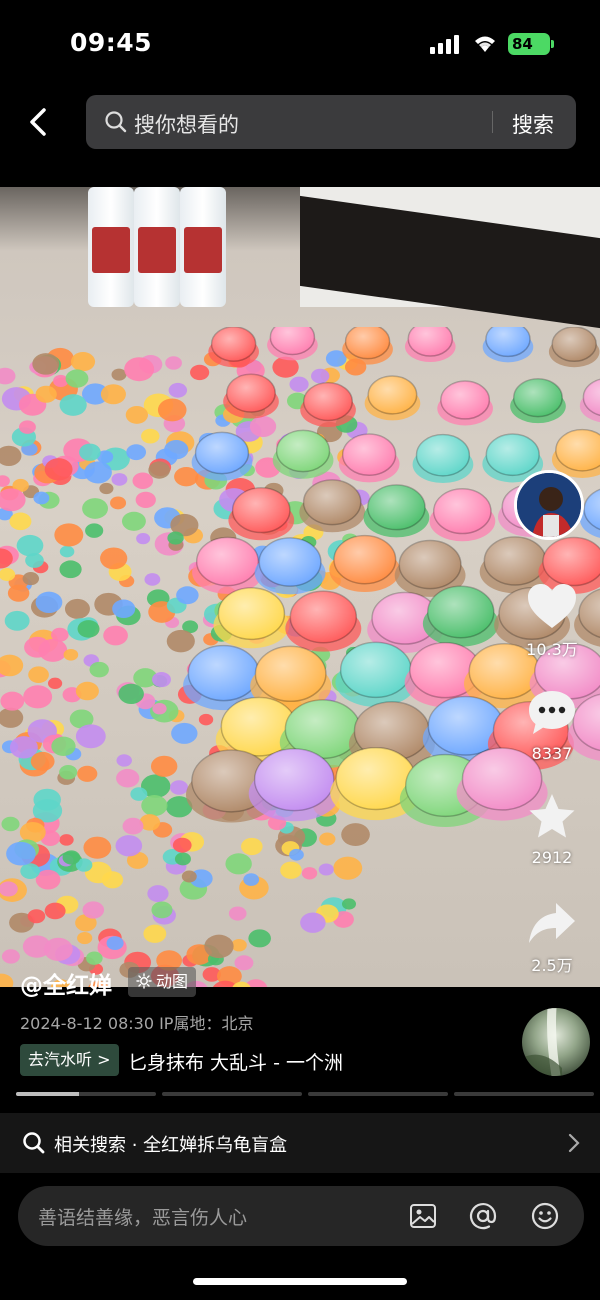  What do you see at coordinates (552, 621) in the screenshot?
I see `like-button: 10.3万` at bounding box center [552, 621].